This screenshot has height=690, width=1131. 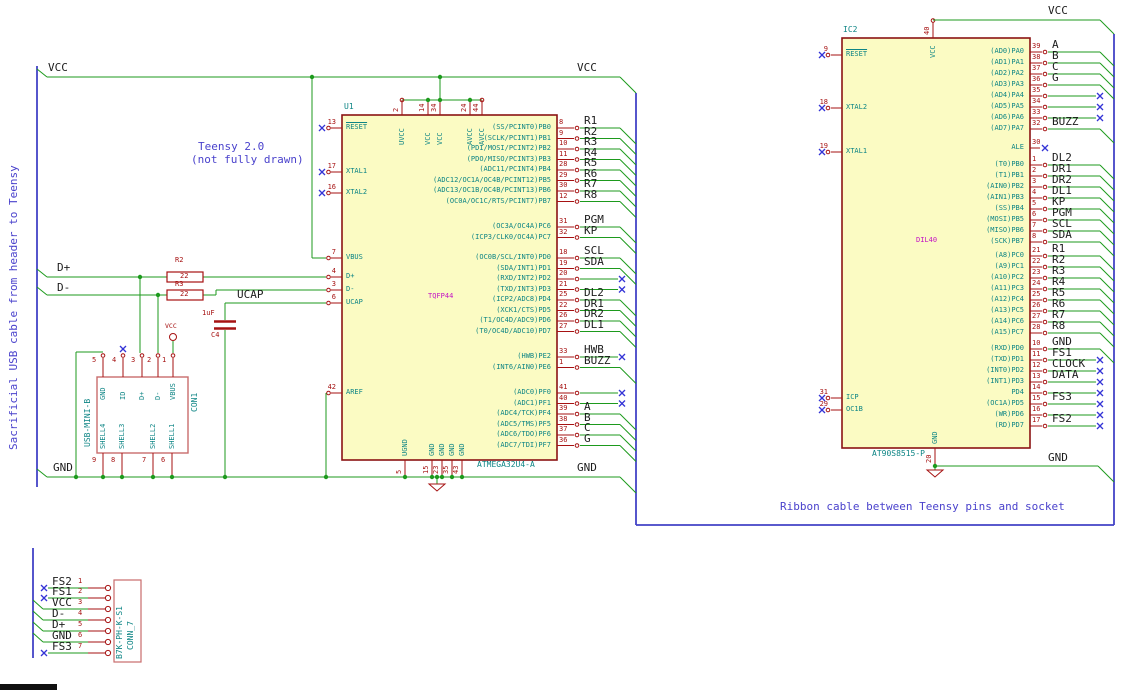 What do you see at coordinates (130, 635) in the screenshot?
I see `component-ref: CONN_7` at bounding box center [130, 635].